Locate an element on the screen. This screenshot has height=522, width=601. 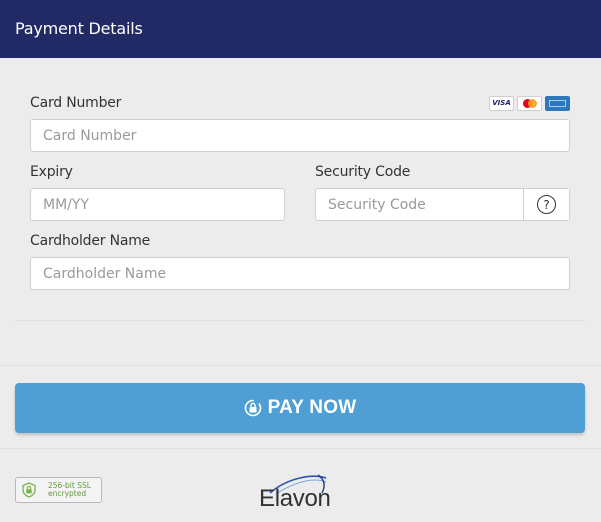
amex-inner-frame is located at coordinates (557, 103).